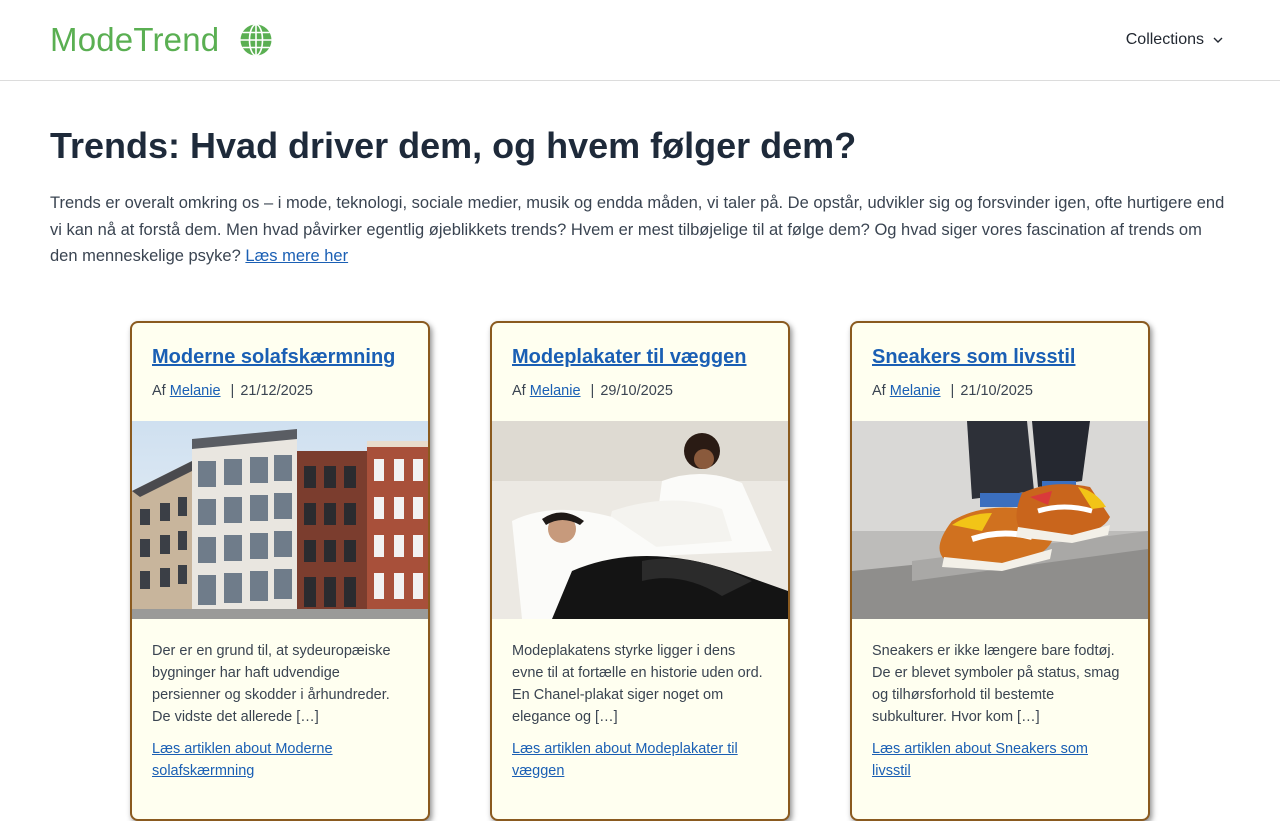 This screenshot has height=821, width=1280. I want to click on site-logo: ModeTrend, so click(161, 40).